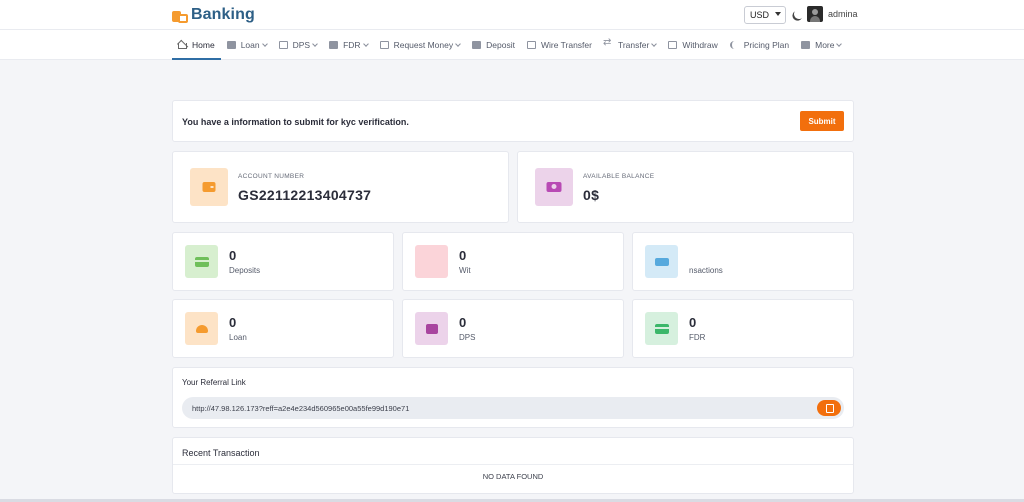  Describe the element at coordinates (500, 45) in the screenshot. I see `nav-label: Deposit` at that location.